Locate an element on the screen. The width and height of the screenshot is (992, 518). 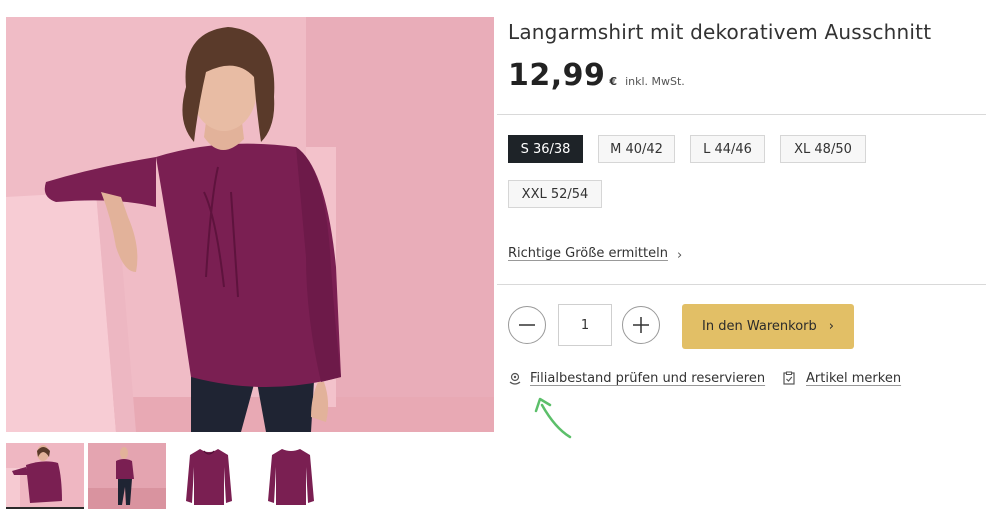
minus-icon is located at coordinates (527, 325).